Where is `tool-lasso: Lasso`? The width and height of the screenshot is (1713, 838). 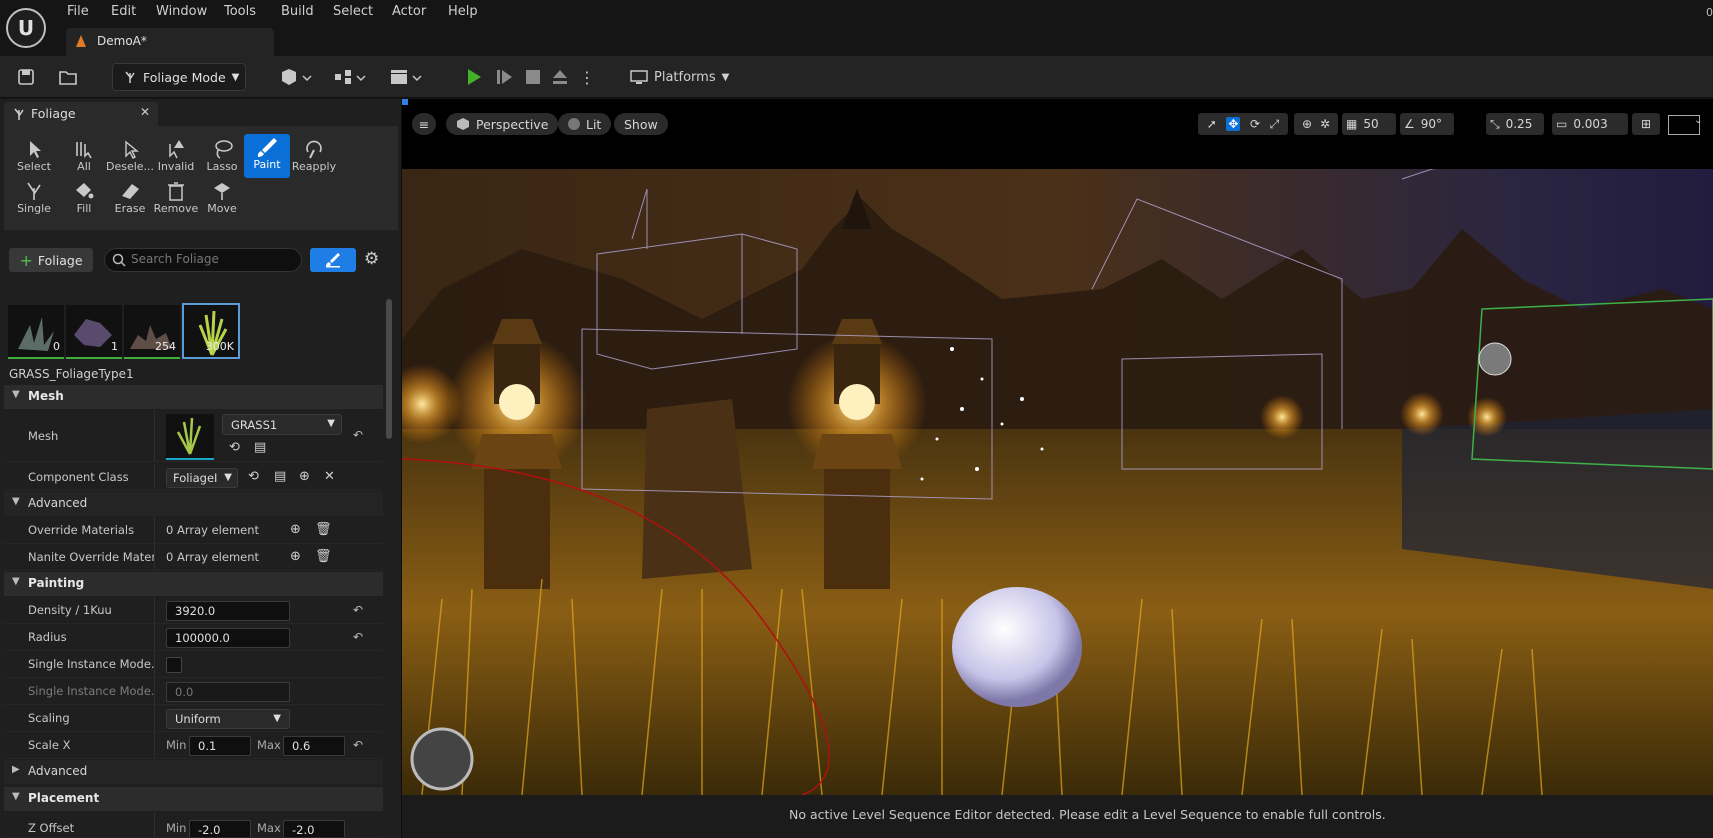
tool-lasso: Lasso is located at coordinates (222, 156).